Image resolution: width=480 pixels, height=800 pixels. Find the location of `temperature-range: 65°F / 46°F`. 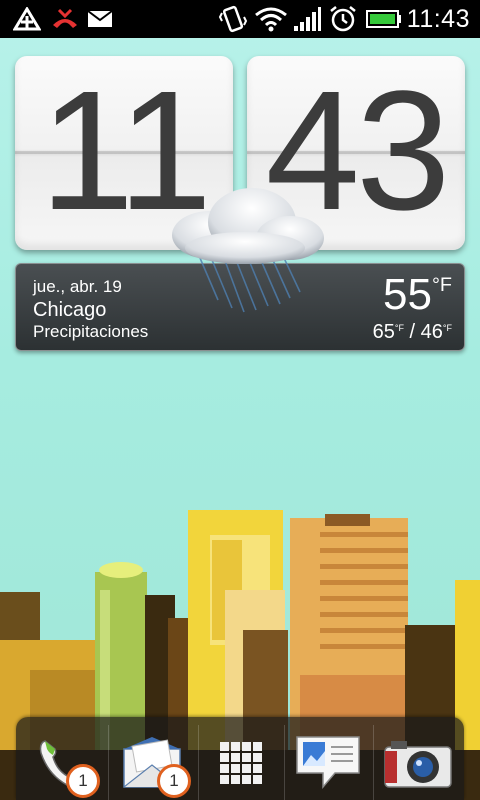

temperature-range: 65°F / 46°F is located at coordinates (412, 332).